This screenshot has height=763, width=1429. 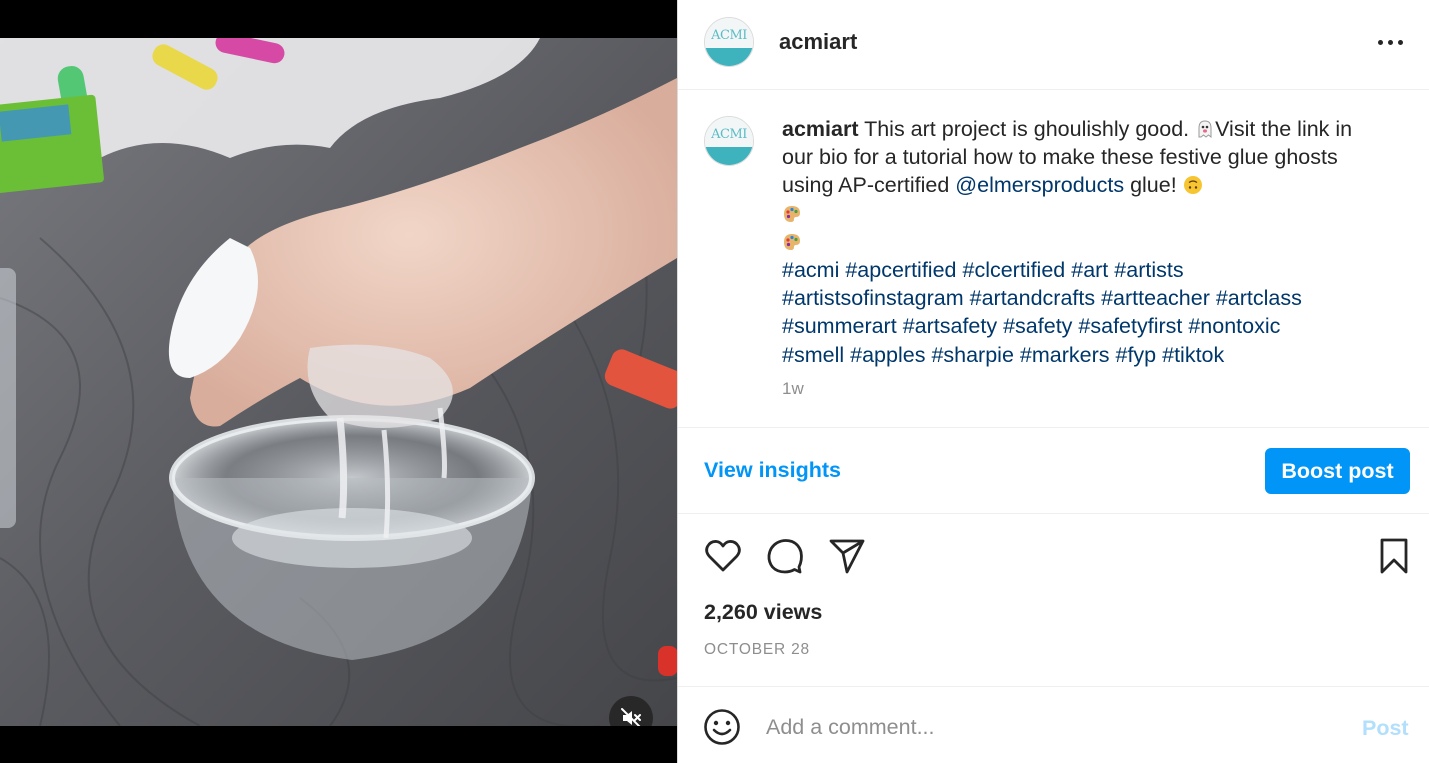 What do you see at coordinates (1013, 270) in the screenshot?
I see `hashtag-link: #clcertified` at bounding box center [1013, 270].